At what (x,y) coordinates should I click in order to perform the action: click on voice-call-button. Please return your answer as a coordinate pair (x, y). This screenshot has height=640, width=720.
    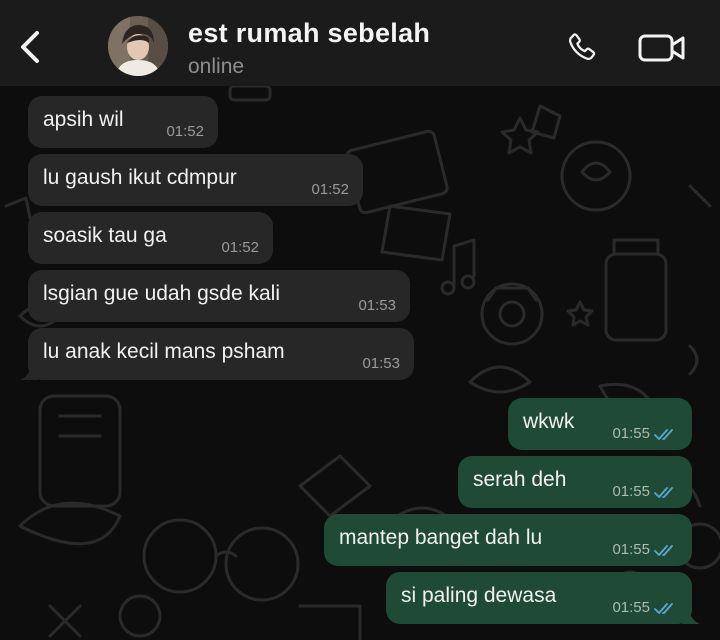
    Looking at the image, I should click on (582, 48).